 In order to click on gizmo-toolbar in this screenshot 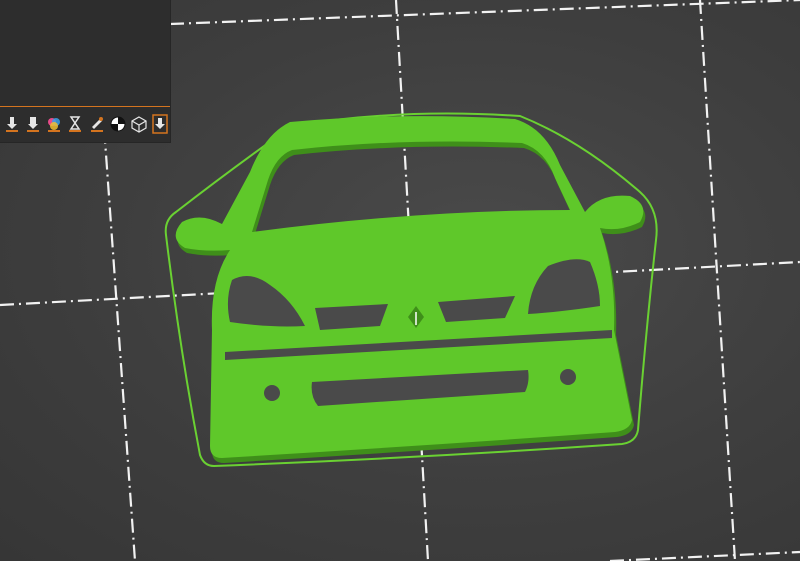, I will do `click(85, 124)`.